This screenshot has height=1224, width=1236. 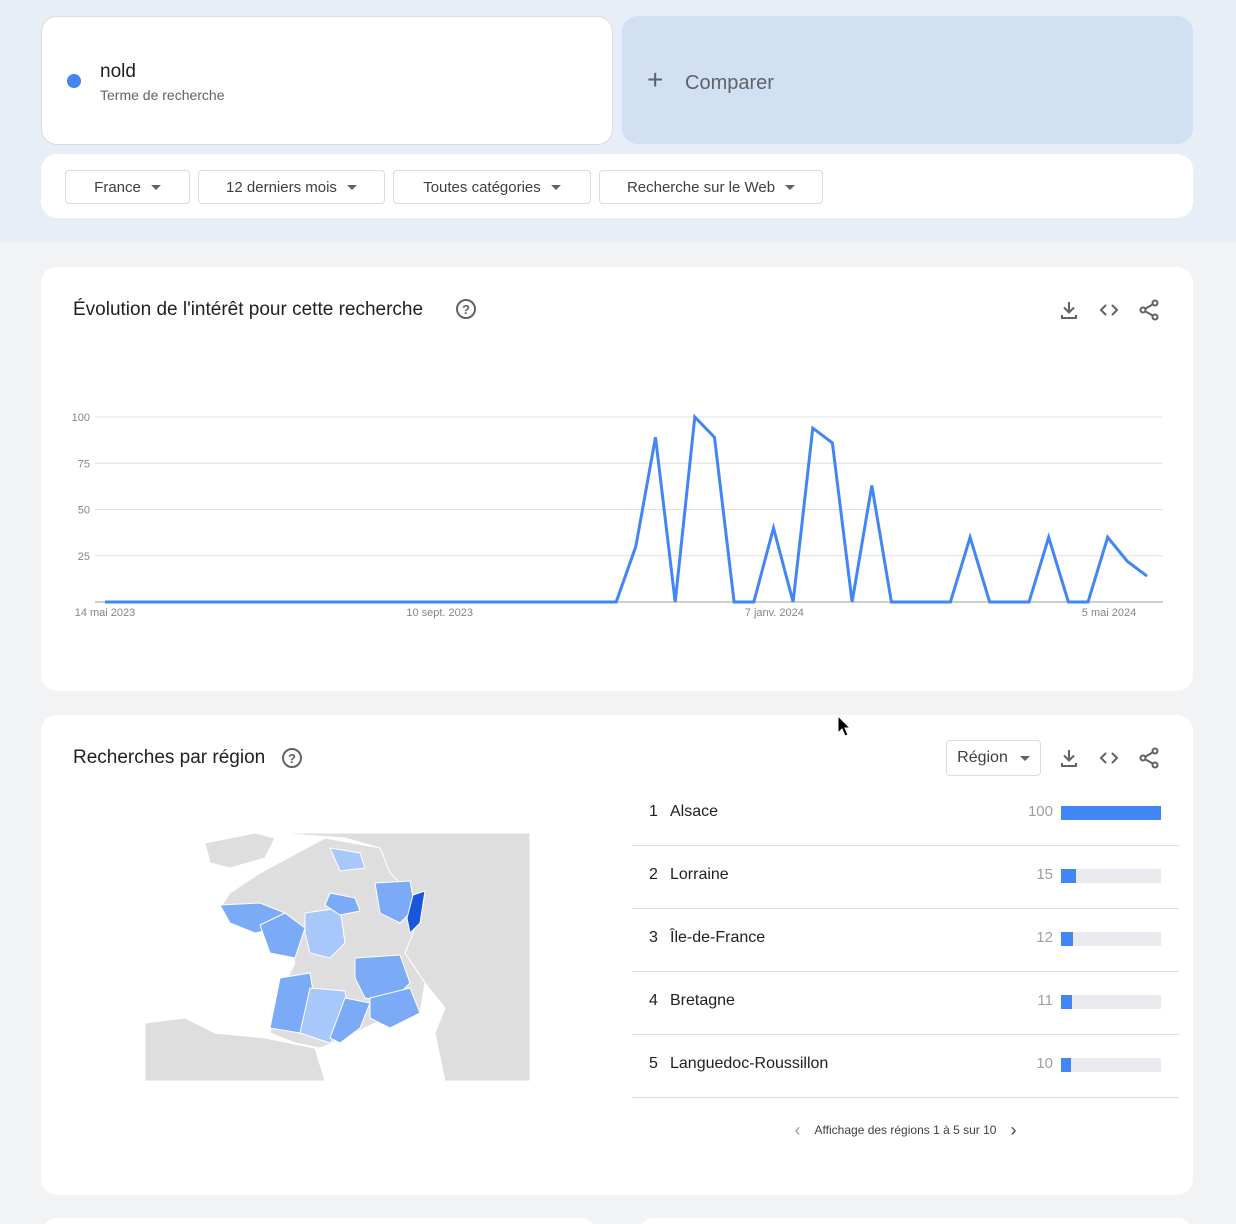 I want to click on region-row: 5 Languedoc-Roussillon 10, so click(x=905, y=1066).